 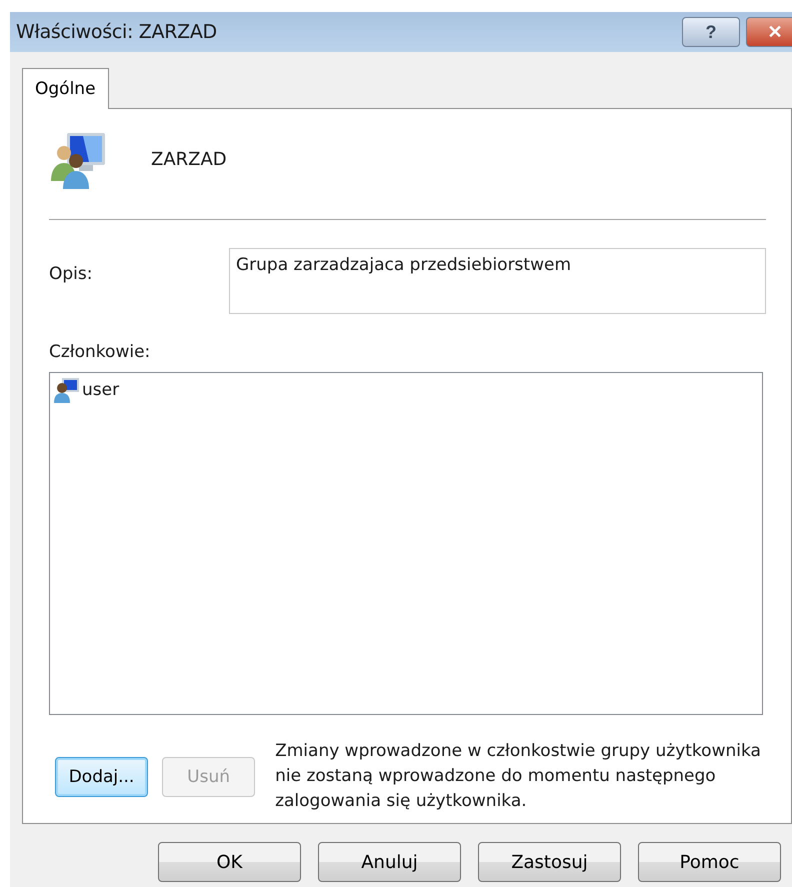 I want to click on dialog-button: Anuluj, so click(x=389, y=862).